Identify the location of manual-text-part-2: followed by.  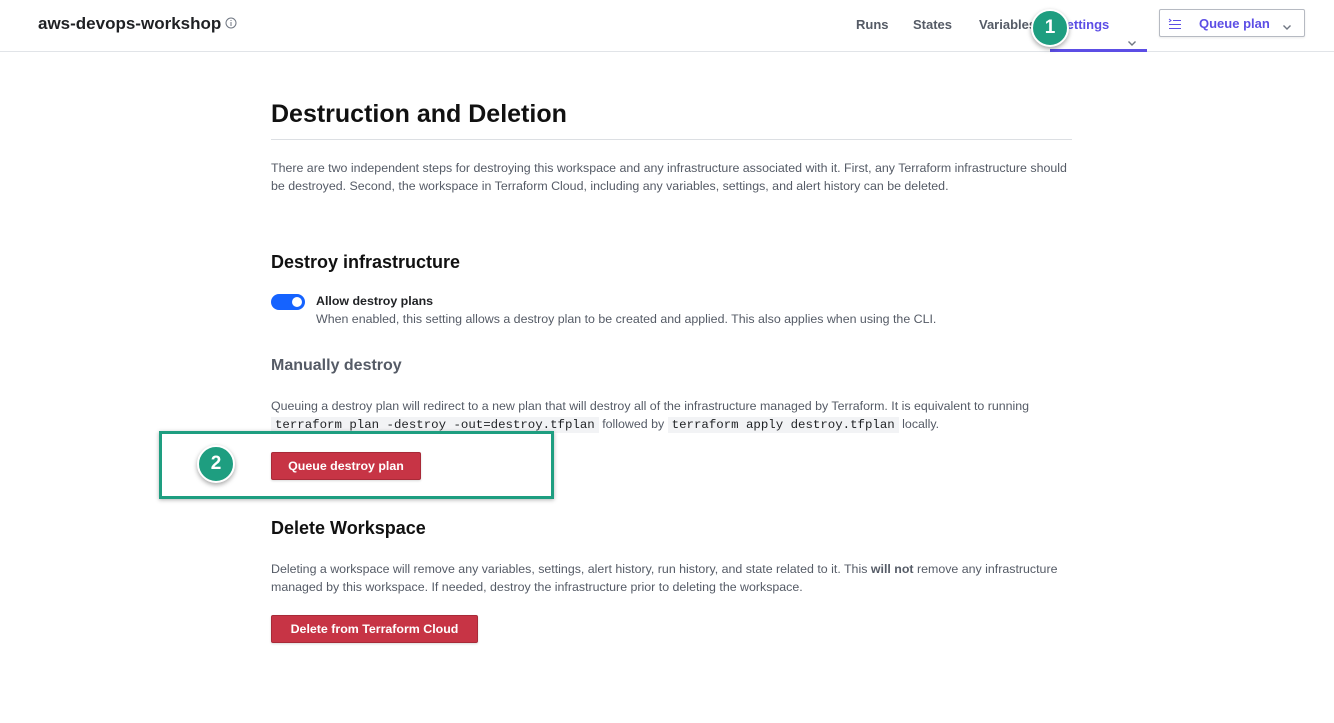
(633, 424).